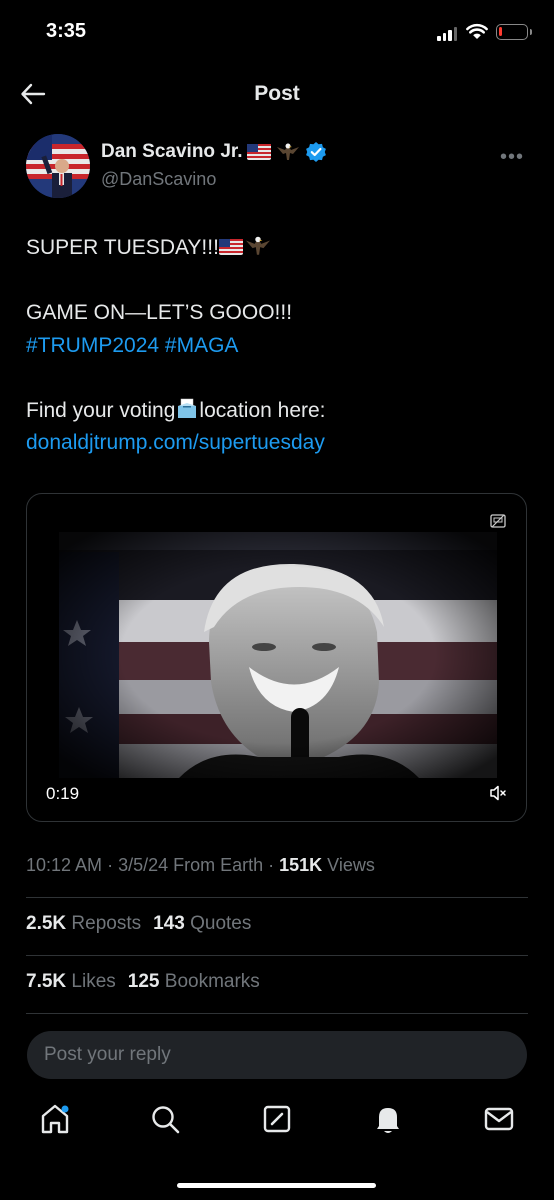 This screenshot has height=1200, width=554. Describe the element at coordinates (499, 1119) in the screenshot. I see `messages-icon` at that location.